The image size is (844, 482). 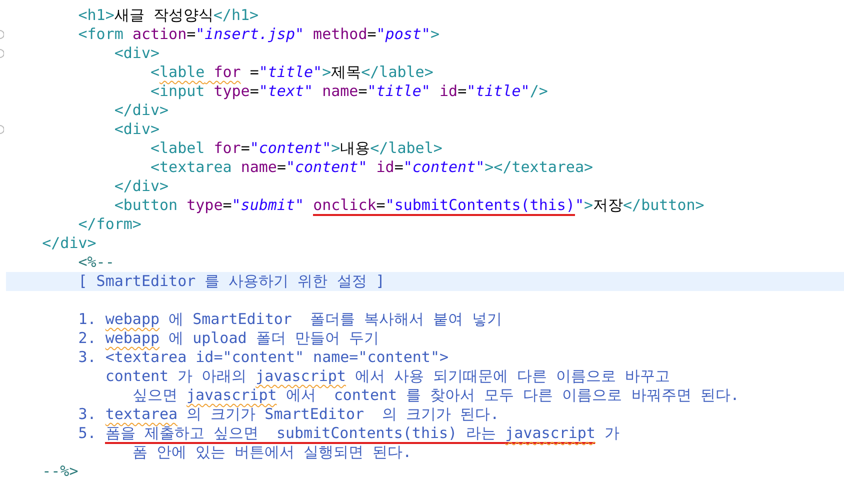 What do you see at coordinates (408, 205) in the screenshot?
I see `code-line: <button type="submit" onclick="submitContents(this)">저장</button>` at bounding box center [408, 205].